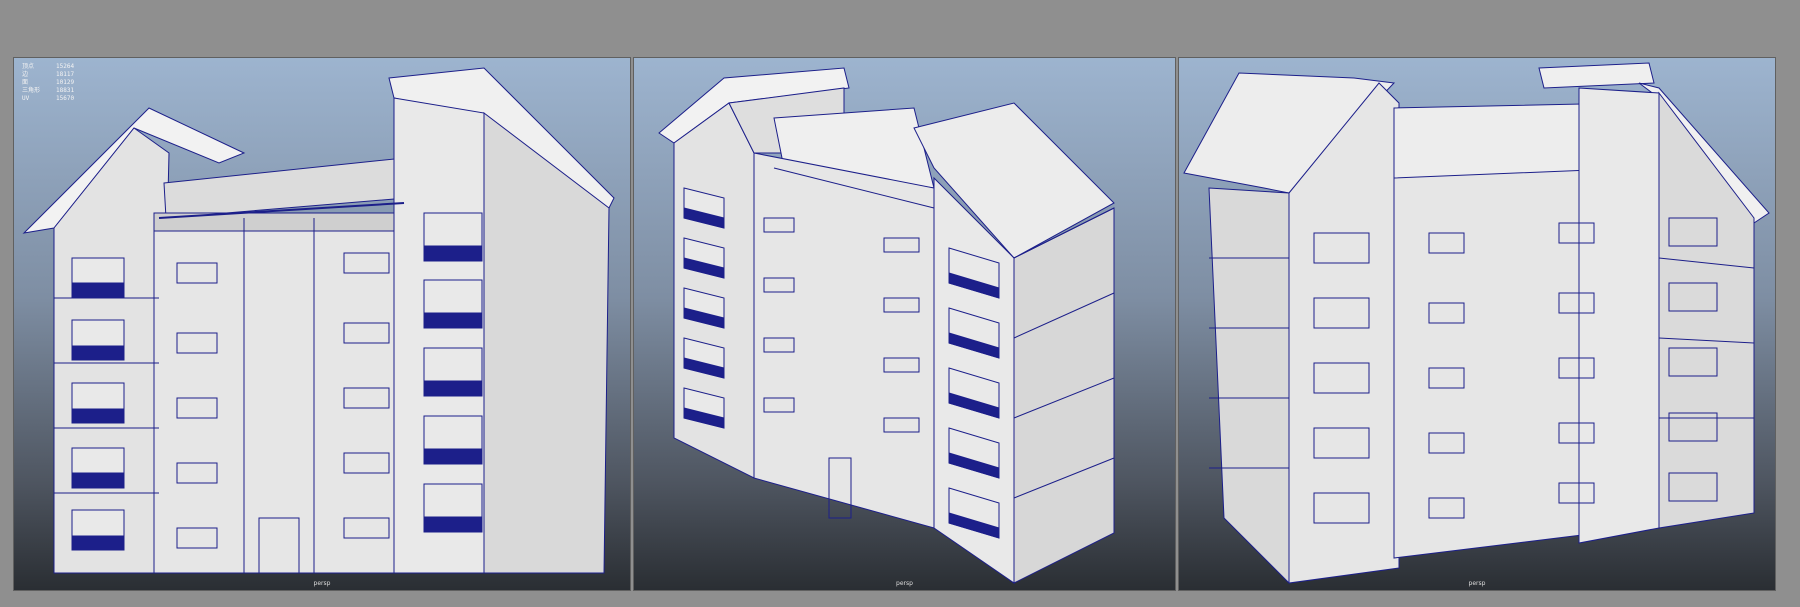 The image size is (1800, 607). What do you see at coordinates (48, 74) in the screenshot?
I see `hud-row: 边 18117` at bounding box center [48, 74].